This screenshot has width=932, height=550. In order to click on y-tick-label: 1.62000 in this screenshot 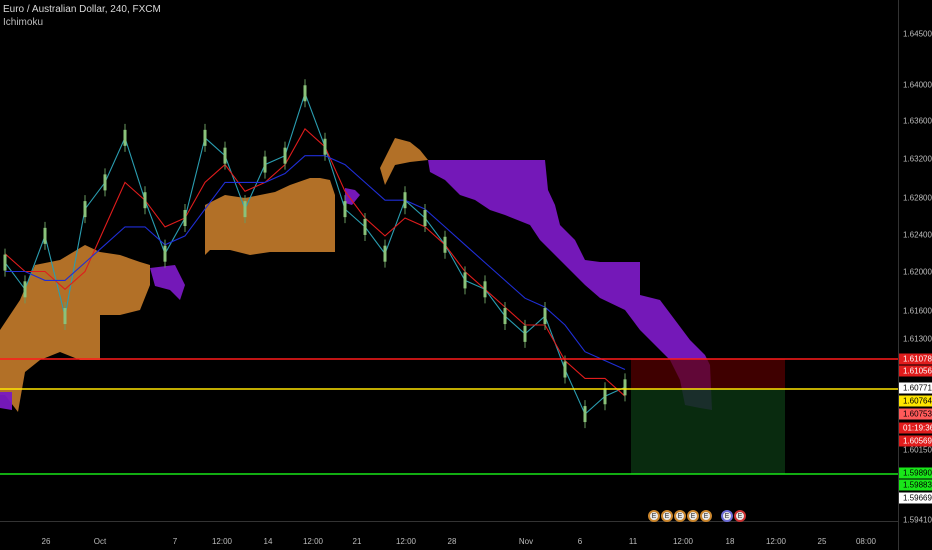, I will do `click(917, 272)`.